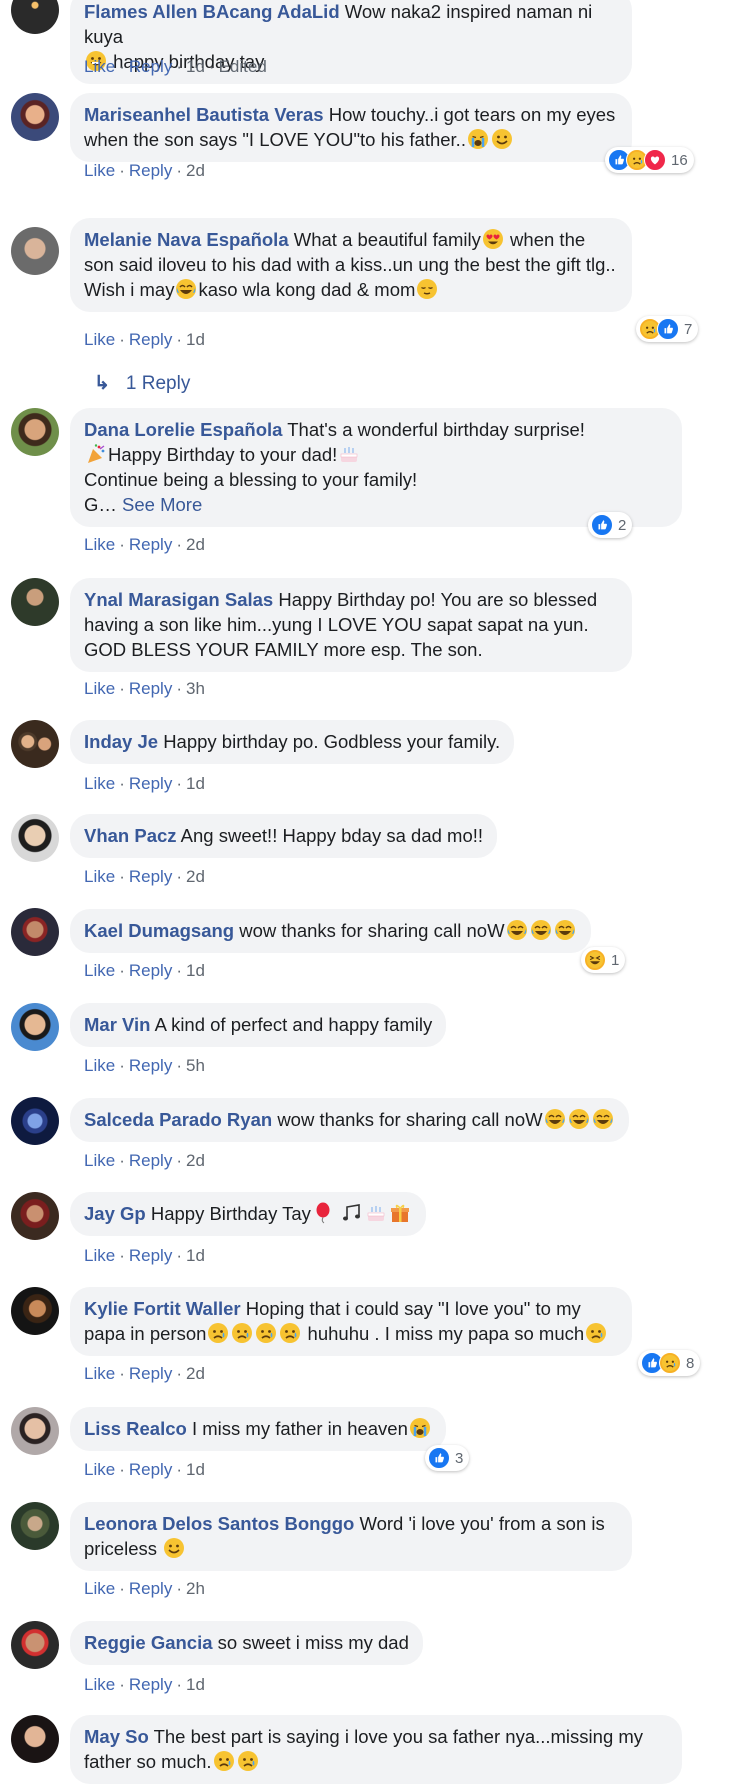 This screenshot has height=1789, width=750. Describe the element at coordinates (135, 1428) in the screenshot. I see `comment-author: Liss Realco` at that location.